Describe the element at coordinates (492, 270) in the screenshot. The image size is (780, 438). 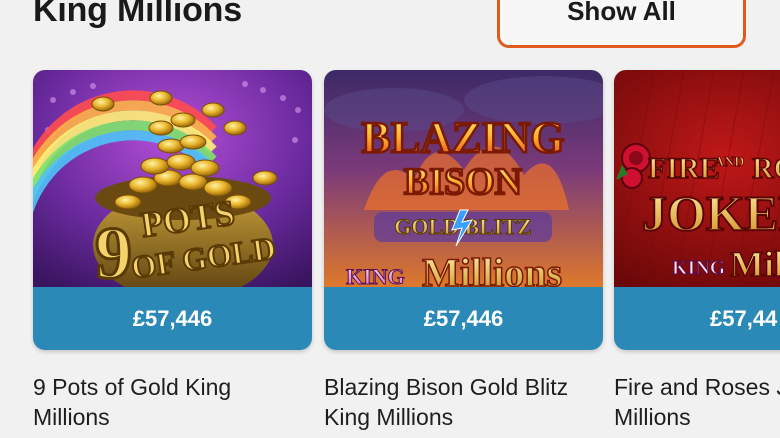
I see `art-text-millions: Millions` at that location.